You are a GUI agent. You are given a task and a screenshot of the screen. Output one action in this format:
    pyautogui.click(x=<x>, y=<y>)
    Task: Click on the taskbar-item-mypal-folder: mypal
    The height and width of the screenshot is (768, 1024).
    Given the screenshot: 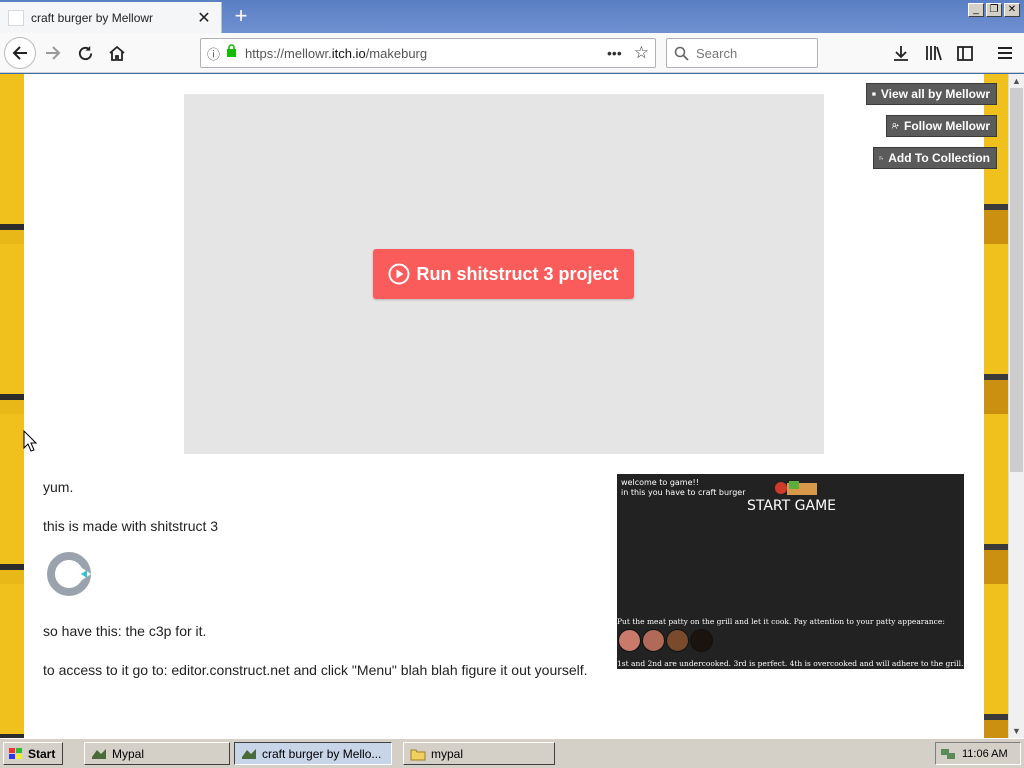 What is the action you would take?
    pyautogui.click(x=479, y=753)
    